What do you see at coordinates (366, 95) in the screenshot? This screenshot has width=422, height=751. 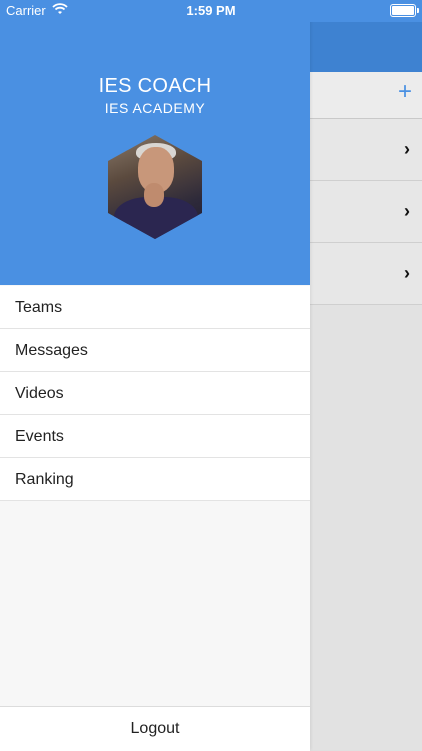 I see `background-toolbar: +` at bounding box center [366, 95].